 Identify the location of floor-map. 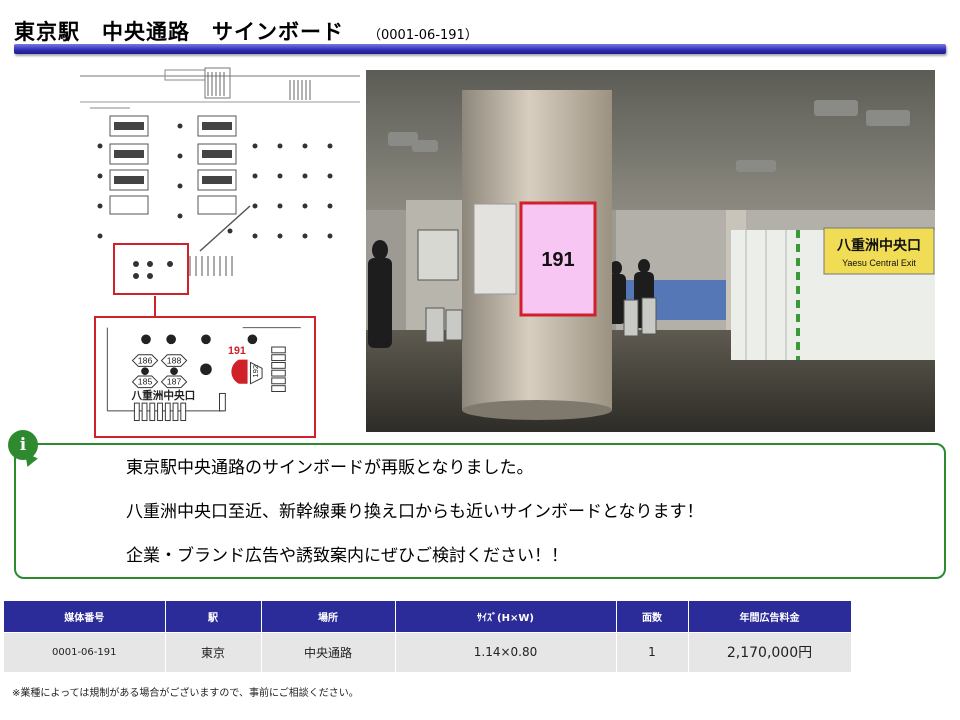
(220, 181).